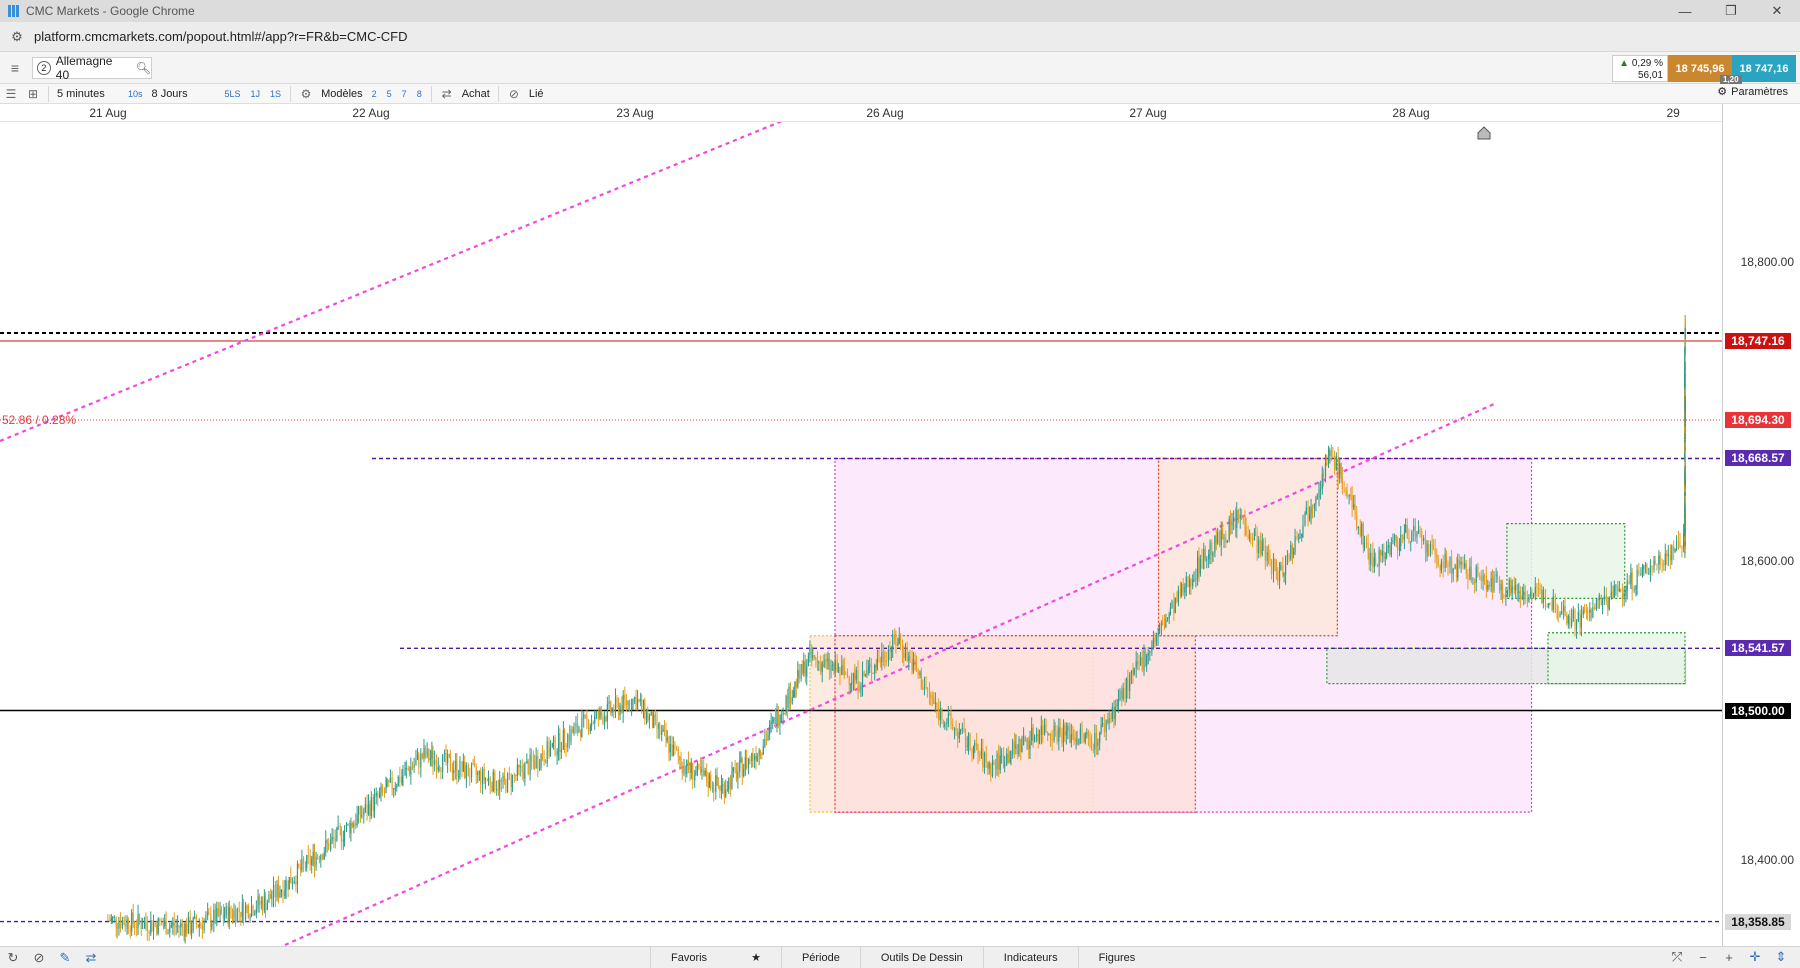  Describe the element at coordinates (756, 957) in the screenshot. I see `star-icon: ★` at that location.